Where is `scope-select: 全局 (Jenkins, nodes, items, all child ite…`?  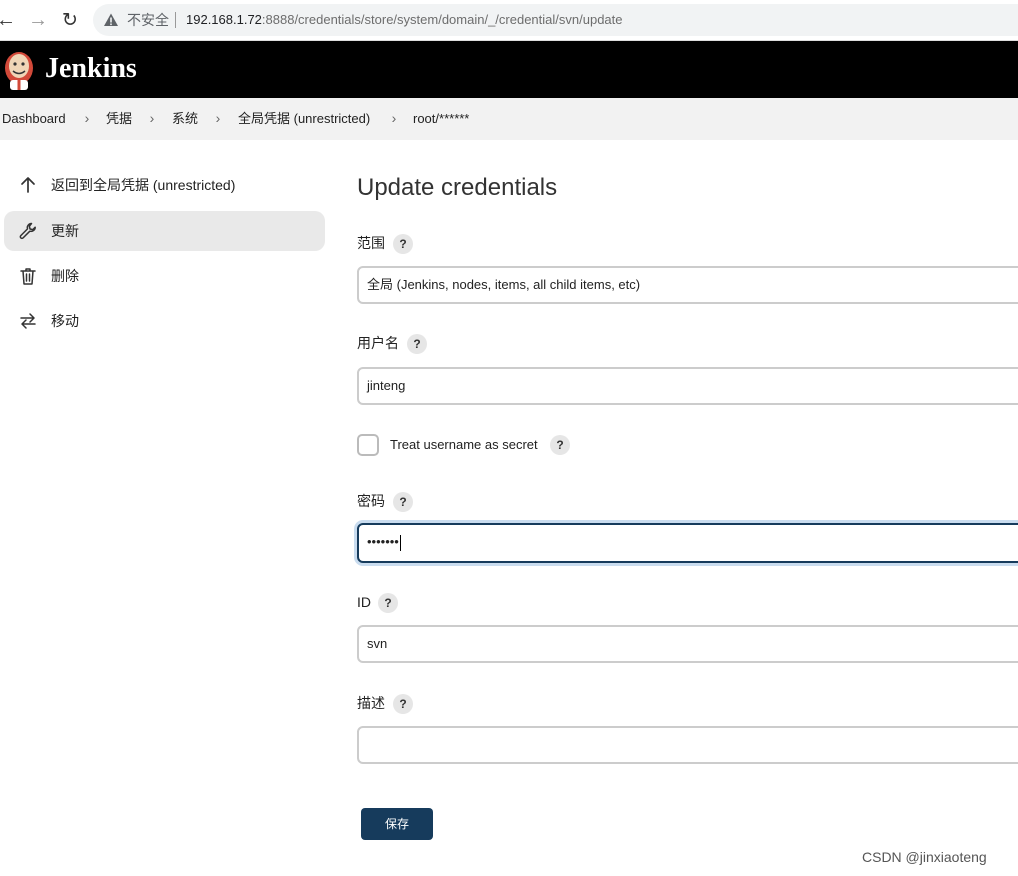
scope-select: 全局 (Jenkins, nodes, items, all child ite… is located at coordinates (687, 285).